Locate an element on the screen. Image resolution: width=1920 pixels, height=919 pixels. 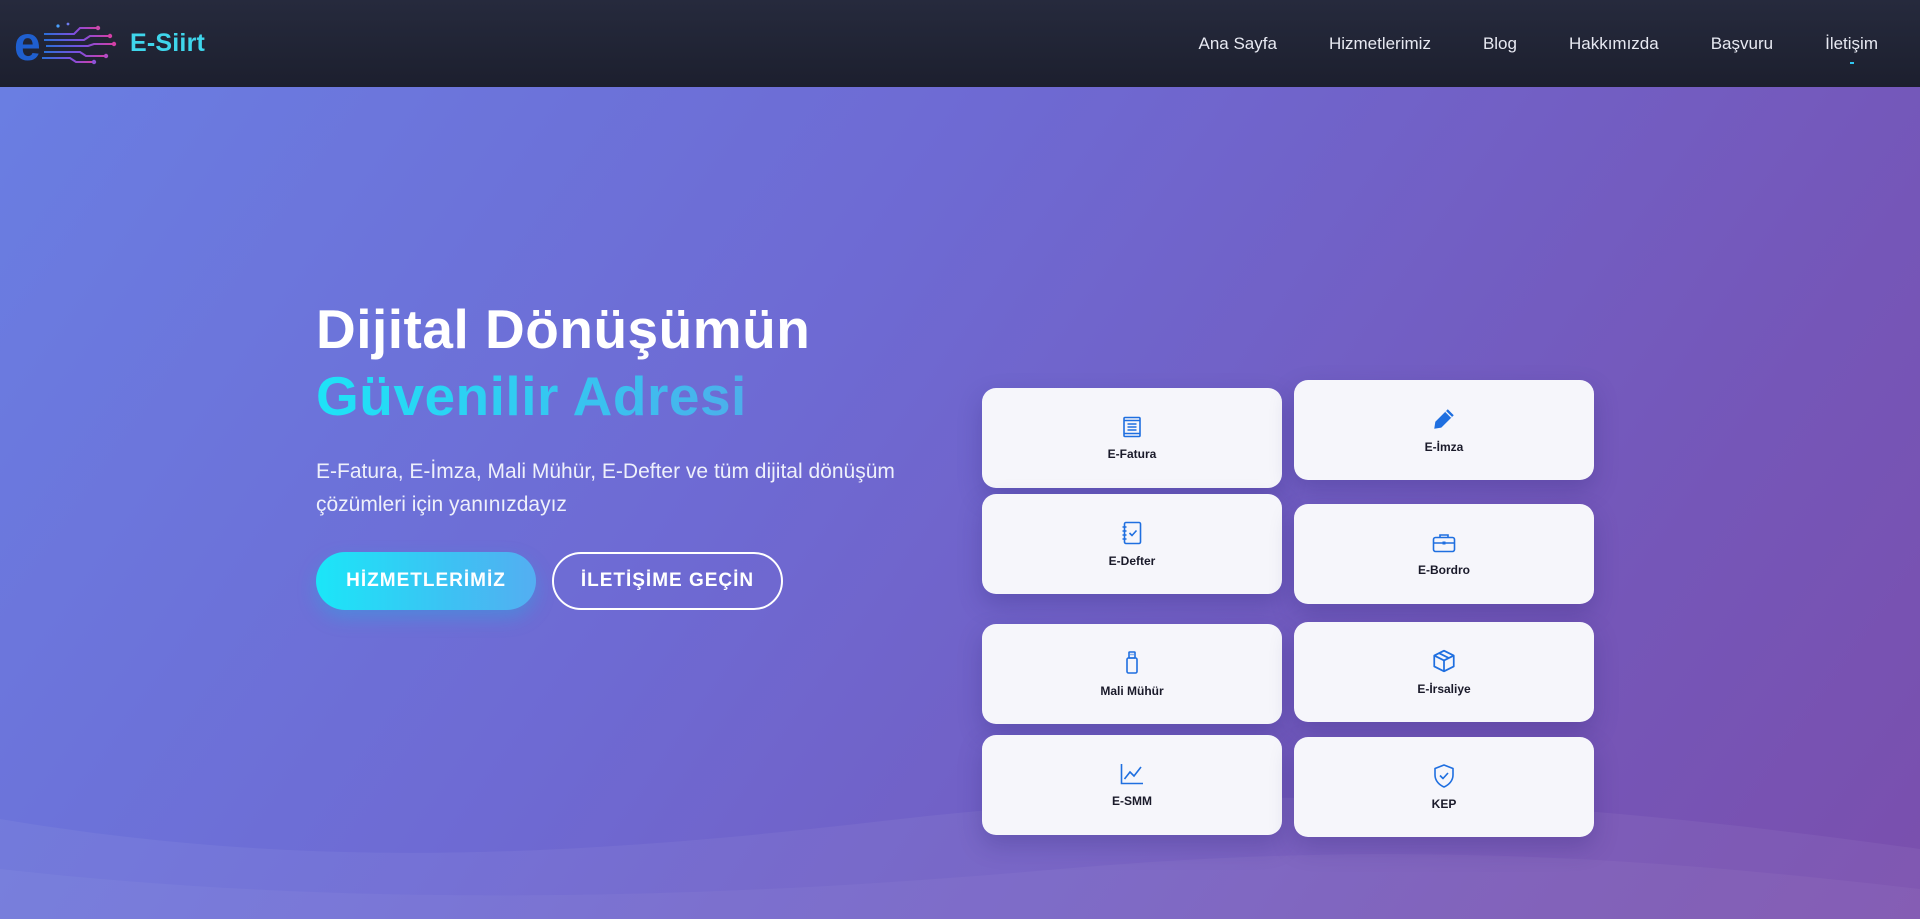
service-card-label: E-Fatura is located at coordinates (1132, 454).